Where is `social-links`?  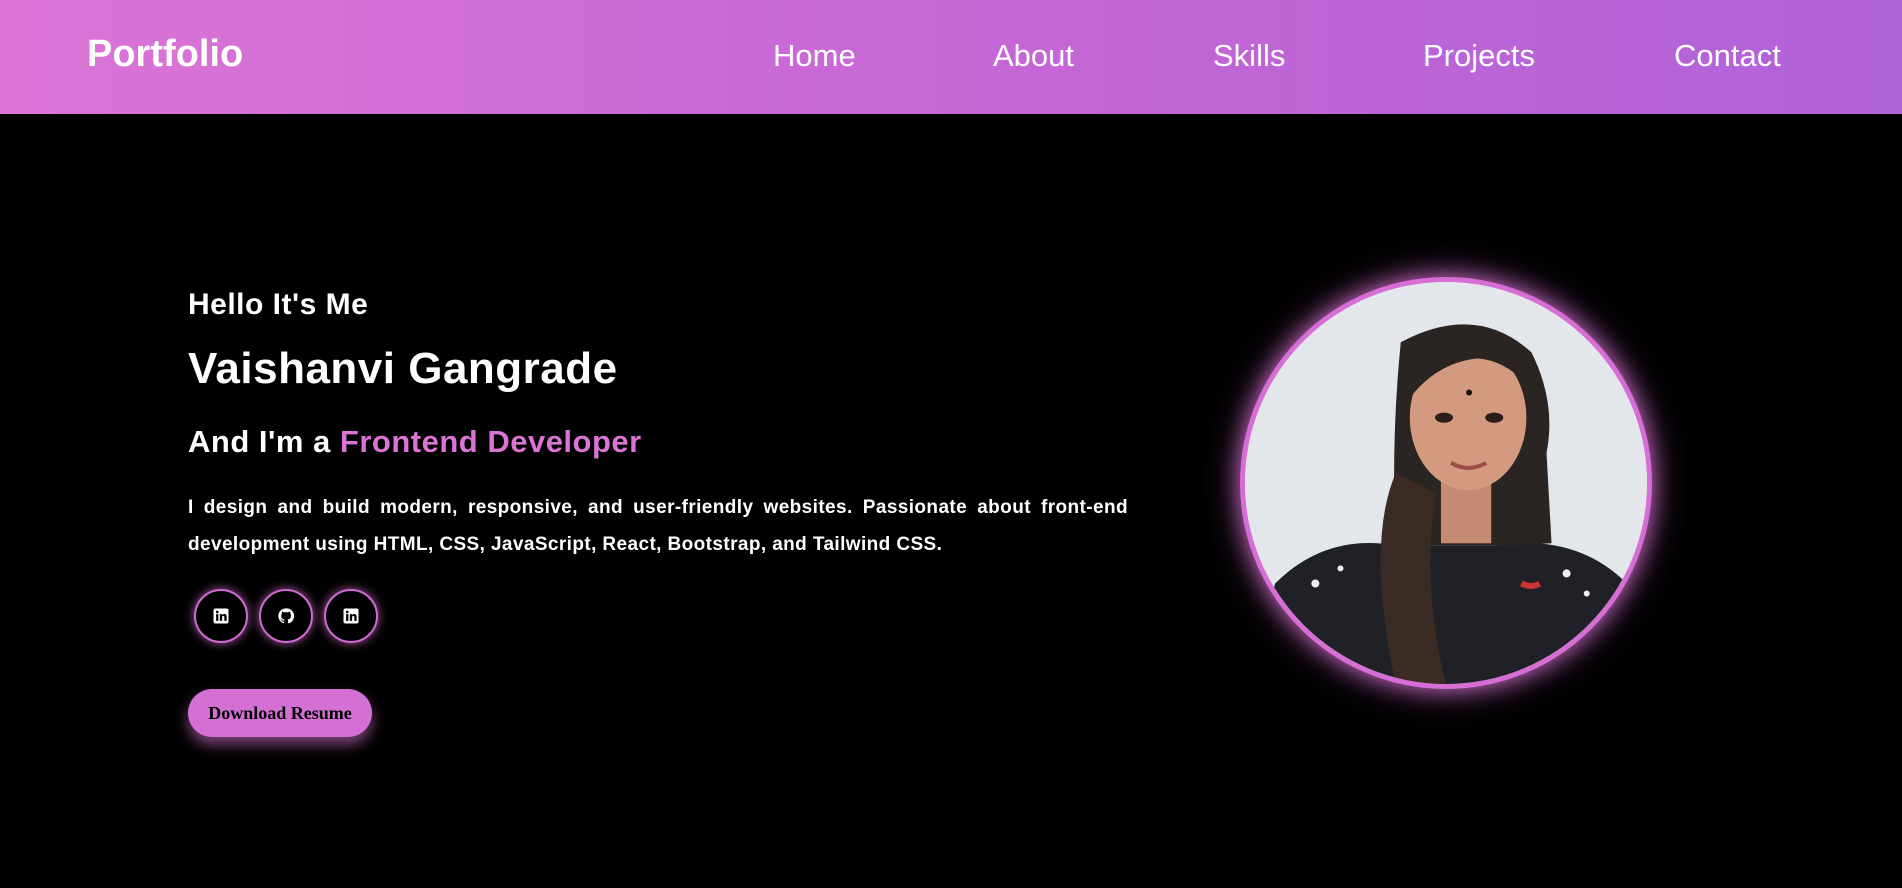 social-links is located at coordinates (286, 616).